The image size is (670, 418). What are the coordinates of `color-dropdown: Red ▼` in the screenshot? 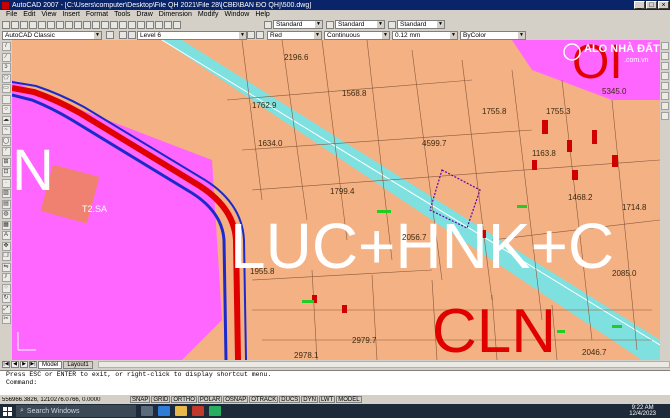 It's located at (294, 35).